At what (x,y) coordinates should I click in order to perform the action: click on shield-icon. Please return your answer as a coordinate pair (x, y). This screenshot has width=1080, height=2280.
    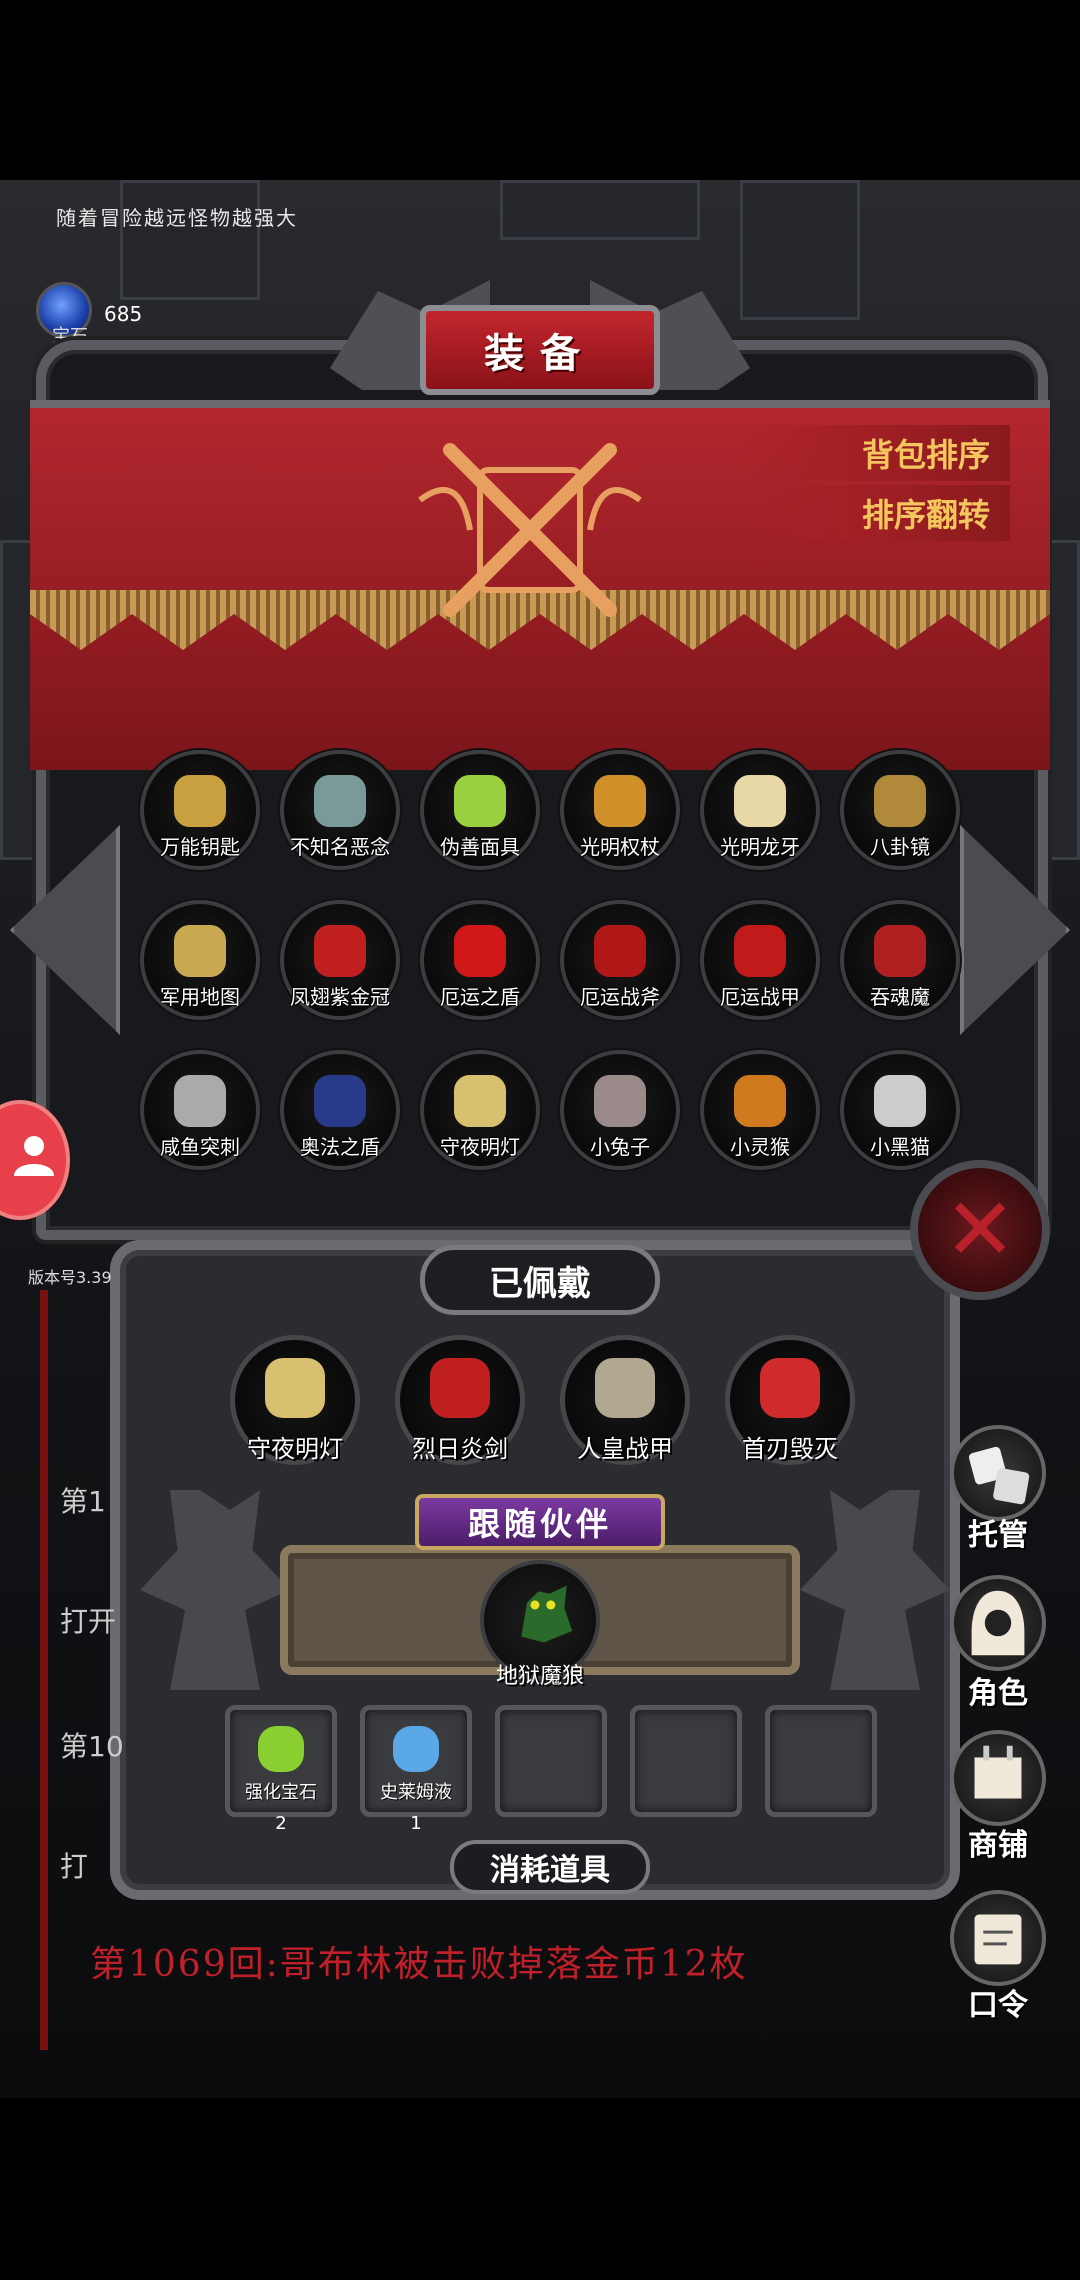
    Looking at the image, I should click on (480, 951).